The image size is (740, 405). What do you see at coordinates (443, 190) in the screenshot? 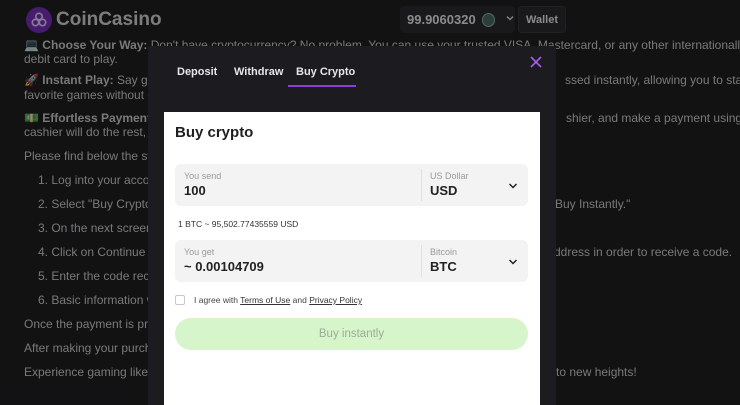
I see `send-currency-select: USD` at bounding box center [443, 190].